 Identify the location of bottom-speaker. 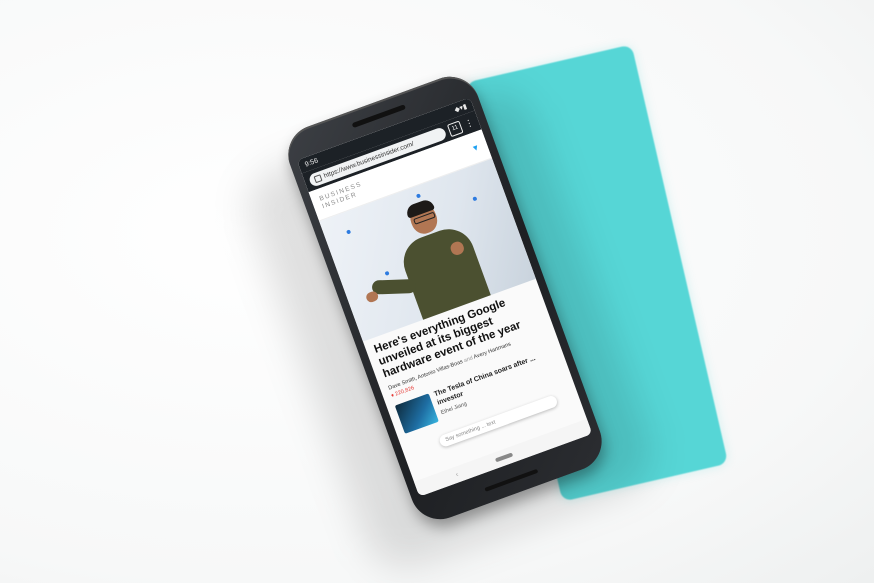
(511, 480).